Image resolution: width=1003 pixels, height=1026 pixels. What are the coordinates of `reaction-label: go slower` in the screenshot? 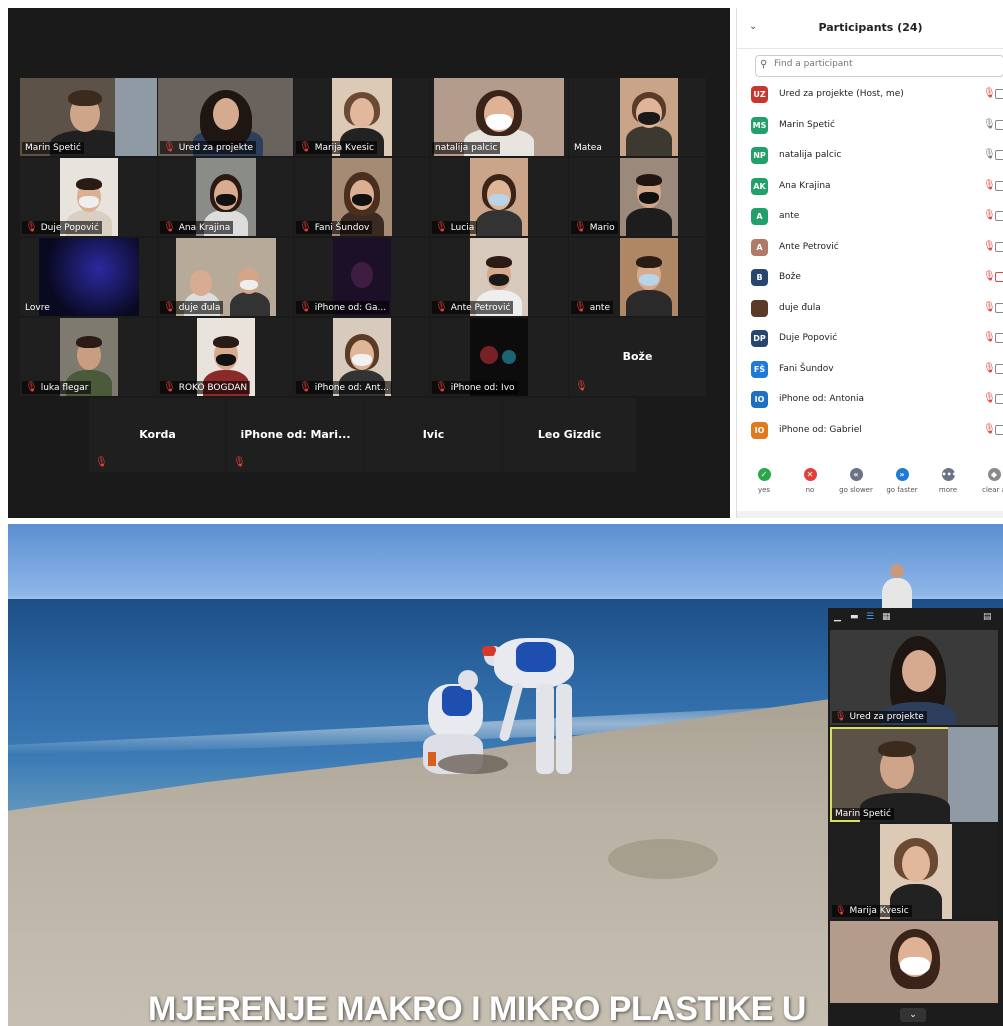 It's located at (856, 490).